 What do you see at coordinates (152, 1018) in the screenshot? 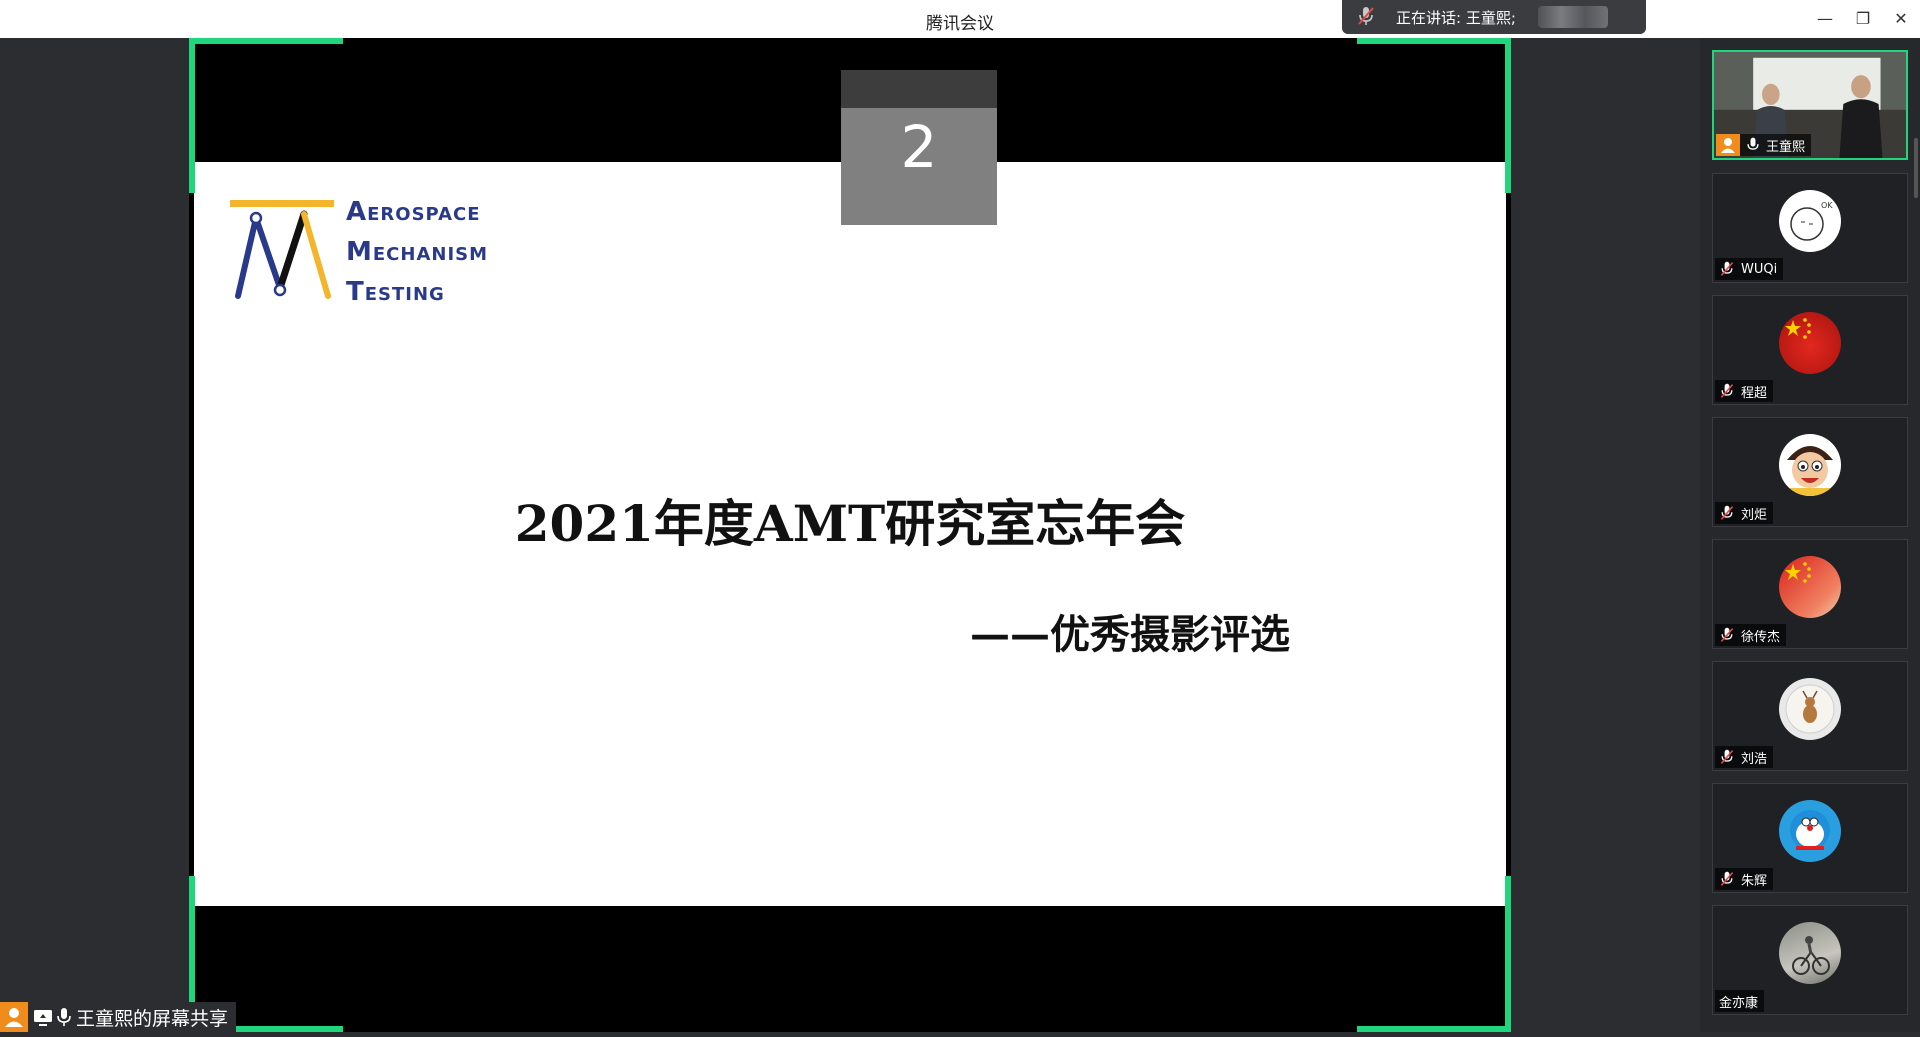
I see `share-label-text: 王童熙的屏幕共享` at bounding box center [152, 1018].